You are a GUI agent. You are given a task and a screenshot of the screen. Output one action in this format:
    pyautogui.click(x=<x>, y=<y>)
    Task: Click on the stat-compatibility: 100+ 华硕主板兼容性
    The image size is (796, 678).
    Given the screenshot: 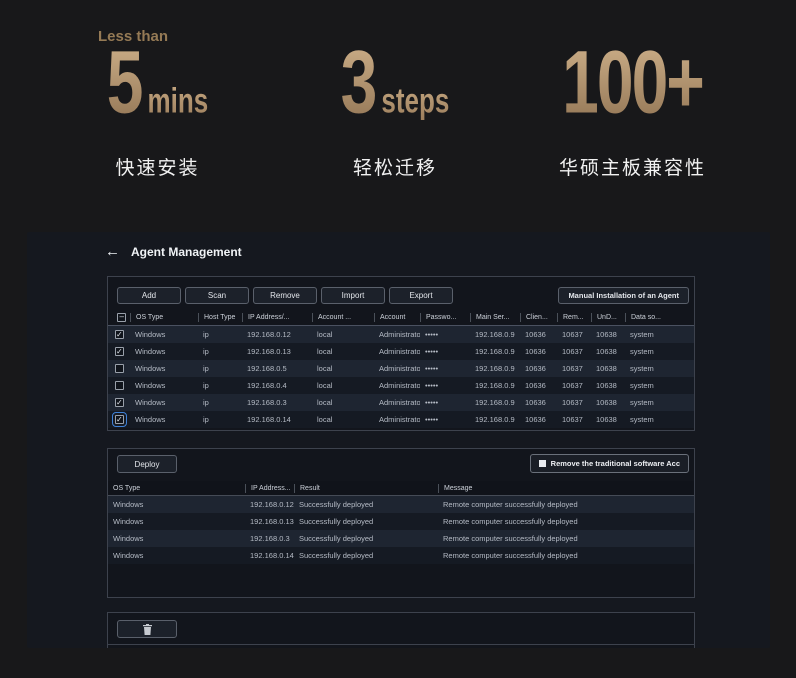 What is the action you would take?
    pyautogui.click(x=632, y=106)
    